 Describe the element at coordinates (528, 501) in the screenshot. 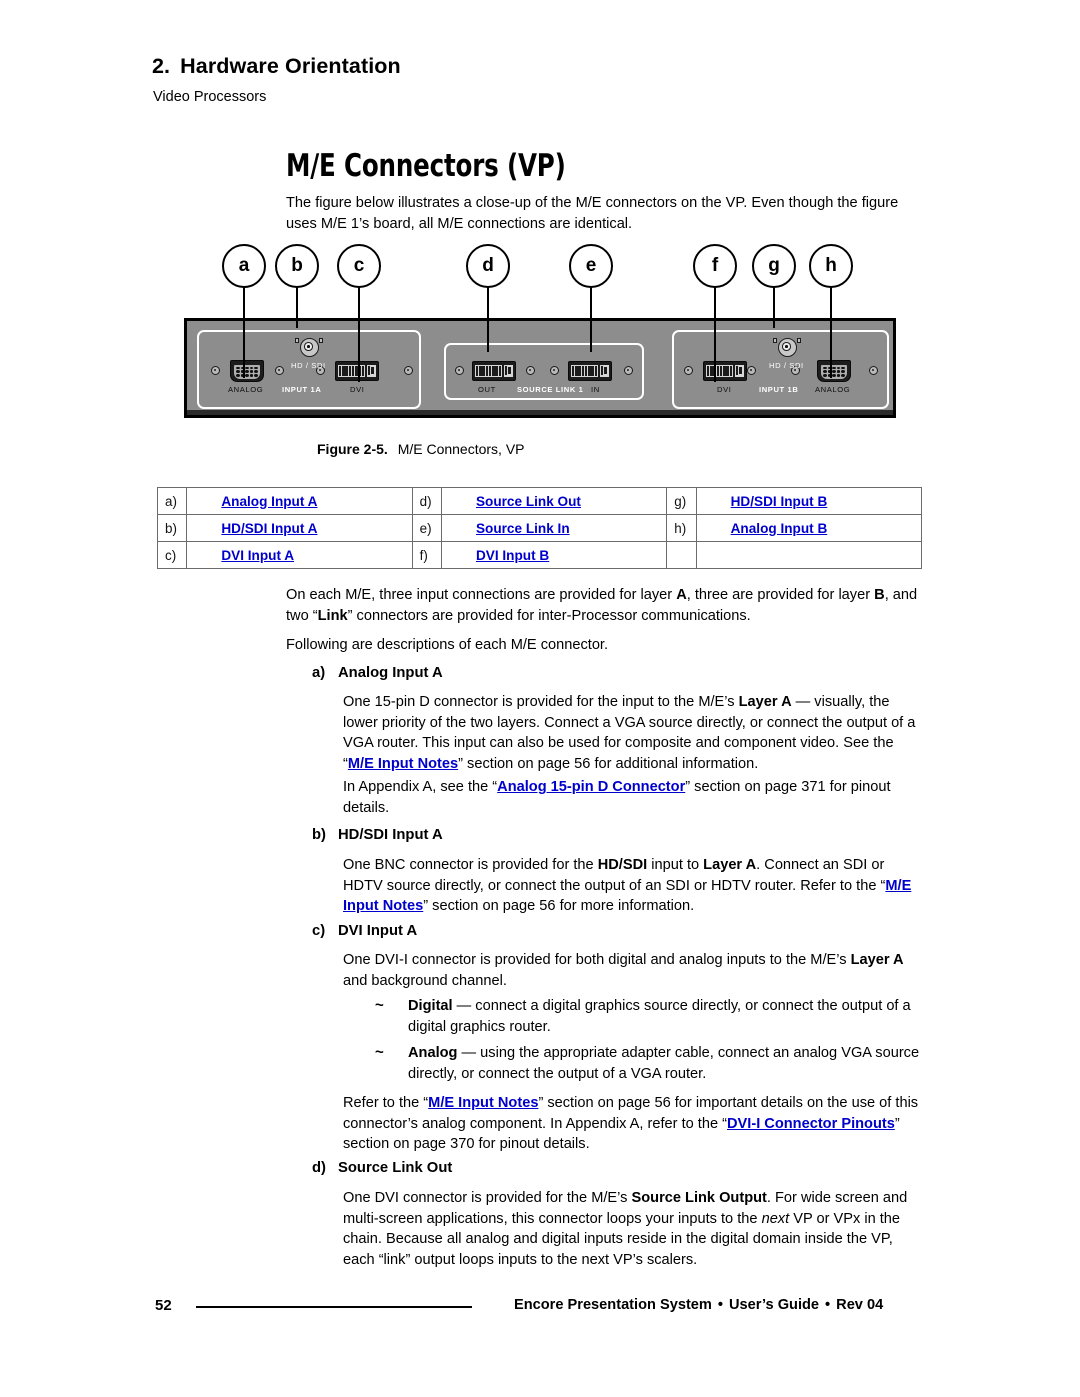

I see `link-source-link-out: Source Link Out` at that location.